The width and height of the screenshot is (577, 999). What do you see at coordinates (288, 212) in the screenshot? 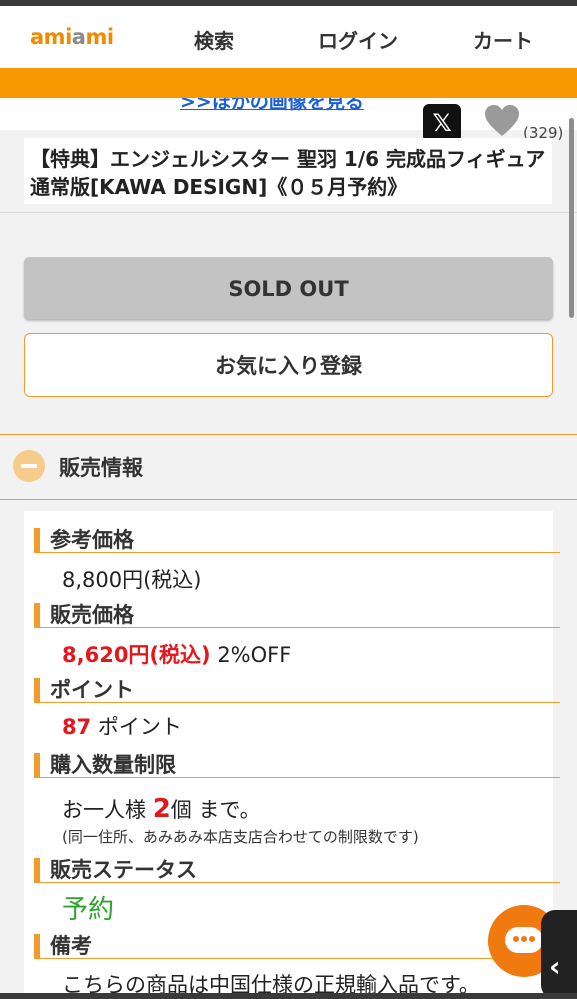
I see `divider` at bounding box center [288, 212].